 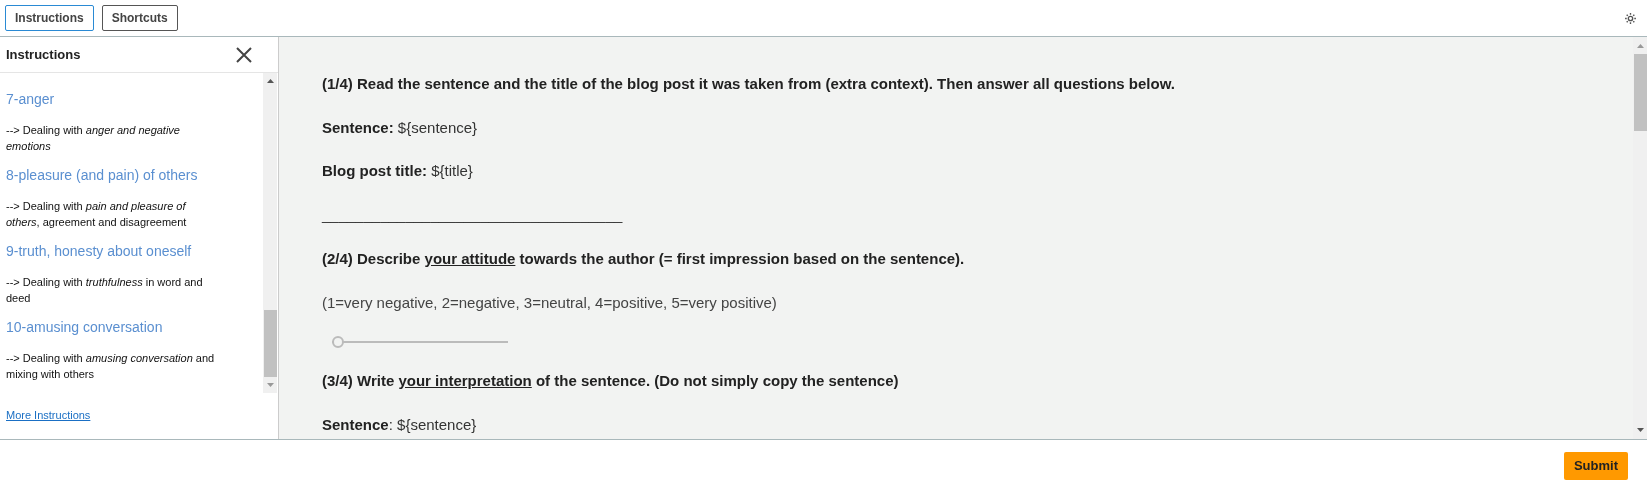 I want to click on more-instructions-link: More Instructions, so click(x=48, y=415).